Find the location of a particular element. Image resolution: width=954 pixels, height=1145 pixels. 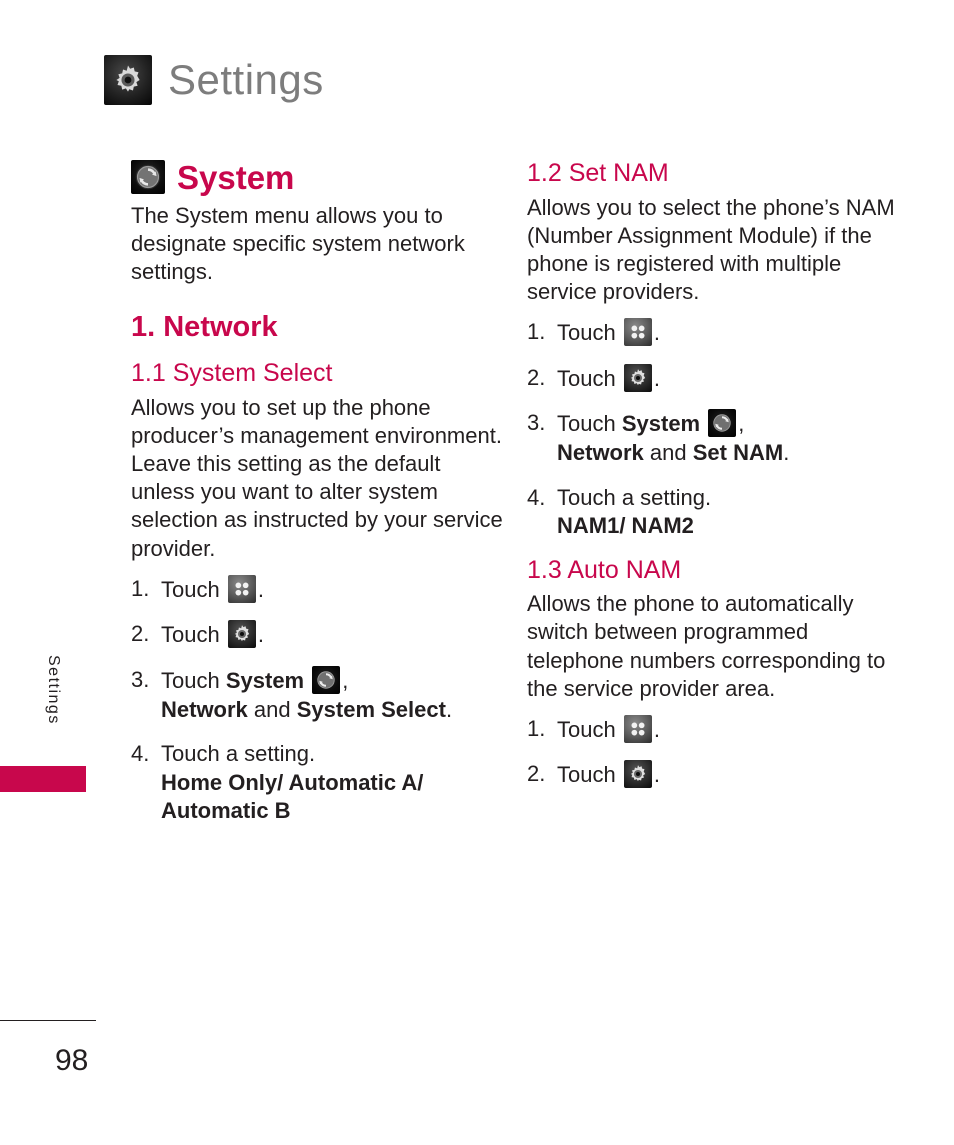

heading-network: 1. Network is located at coordinates (204, 327).